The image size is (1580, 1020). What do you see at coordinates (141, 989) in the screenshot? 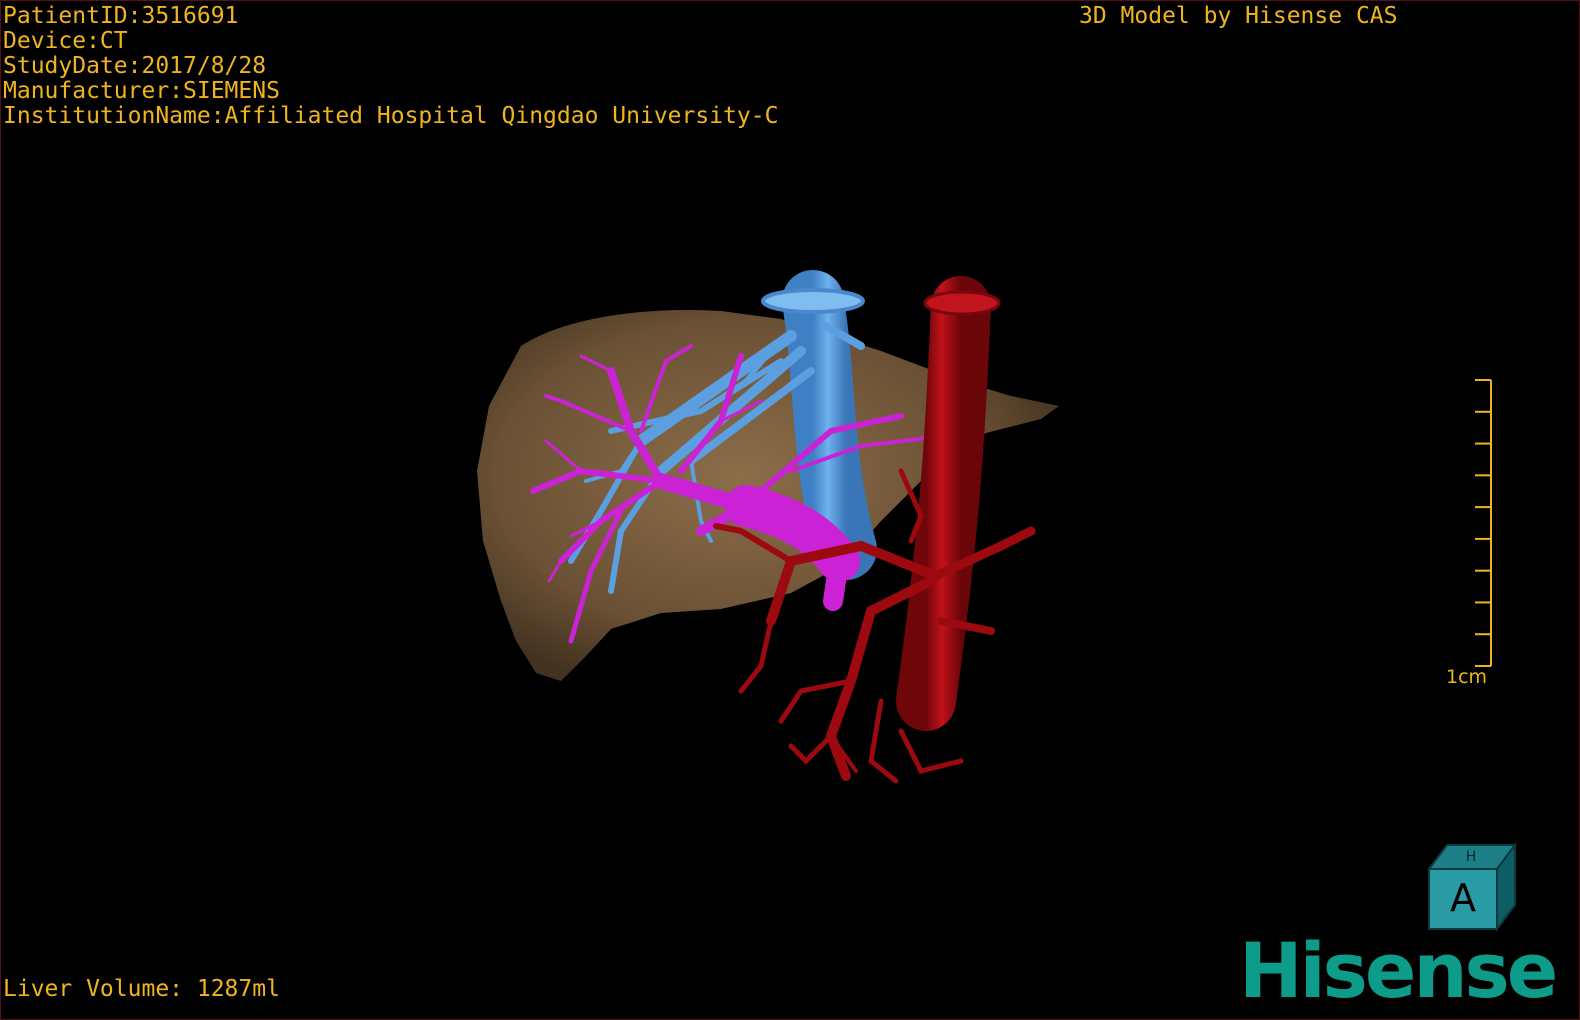
I see `liver-volume-text: Liver Volume: 1287ml` at bounding box center [141, 989].